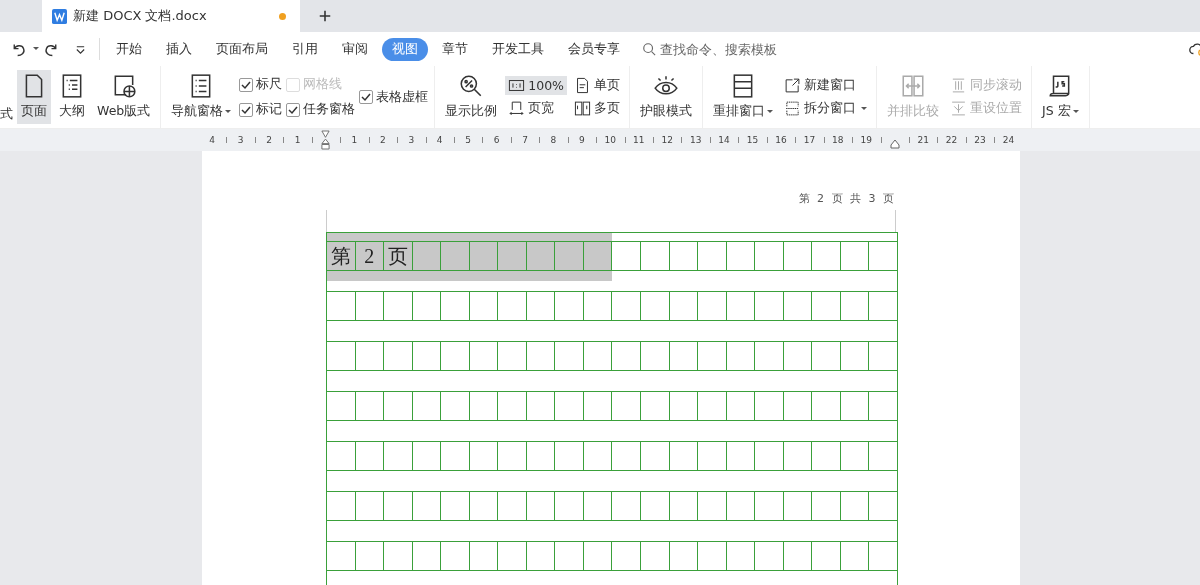  What do you see at coordinates (582, 140) in the screenshot?
I see `ruler-number: 9` at bounding box center [582, 140].